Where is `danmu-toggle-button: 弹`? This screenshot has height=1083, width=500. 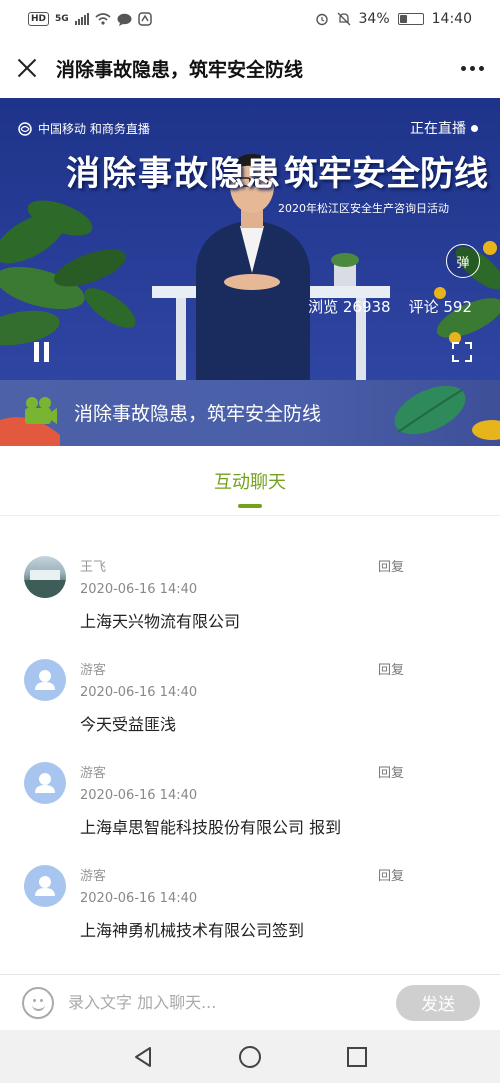 danmu-toggle-button: 弹 is located at coordinates (463, 261).